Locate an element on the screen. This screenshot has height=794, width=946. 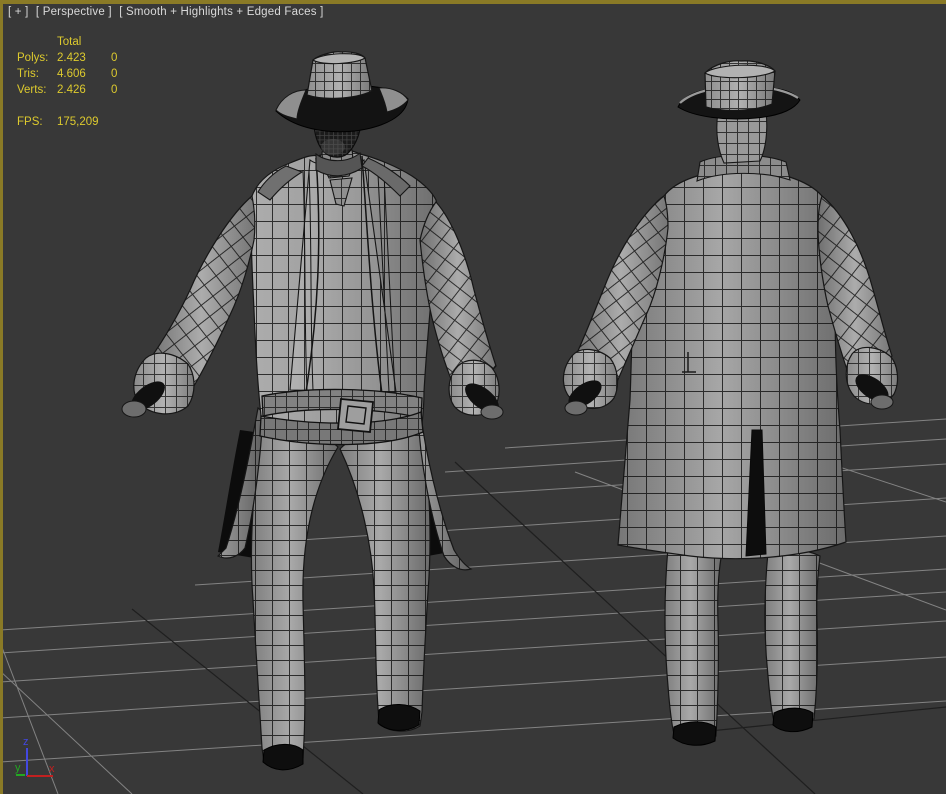
stats-row-verts: Verts: 2.426 0 is located at coordinates (67, 90).